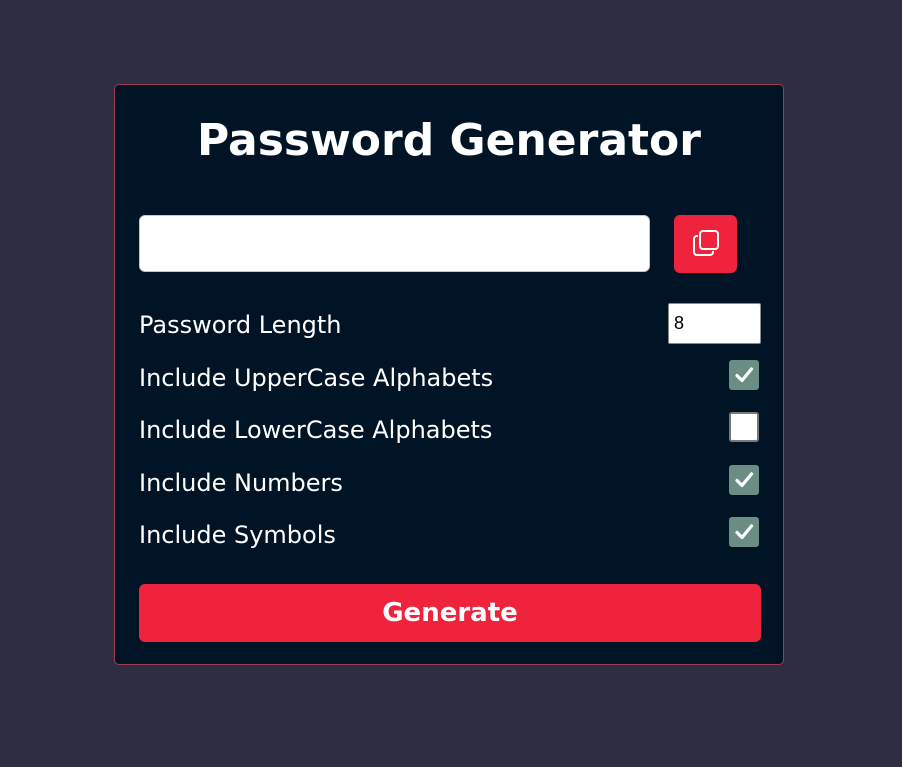  I want to click on lowercase-checkbox, so click(744, 427).